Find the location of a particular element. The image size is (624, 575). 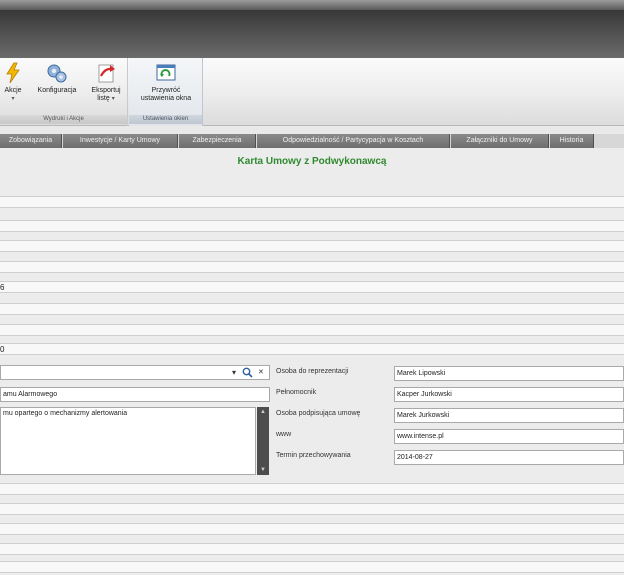

configuration-button: Konfiguracja is located at coordinates (57, 78).